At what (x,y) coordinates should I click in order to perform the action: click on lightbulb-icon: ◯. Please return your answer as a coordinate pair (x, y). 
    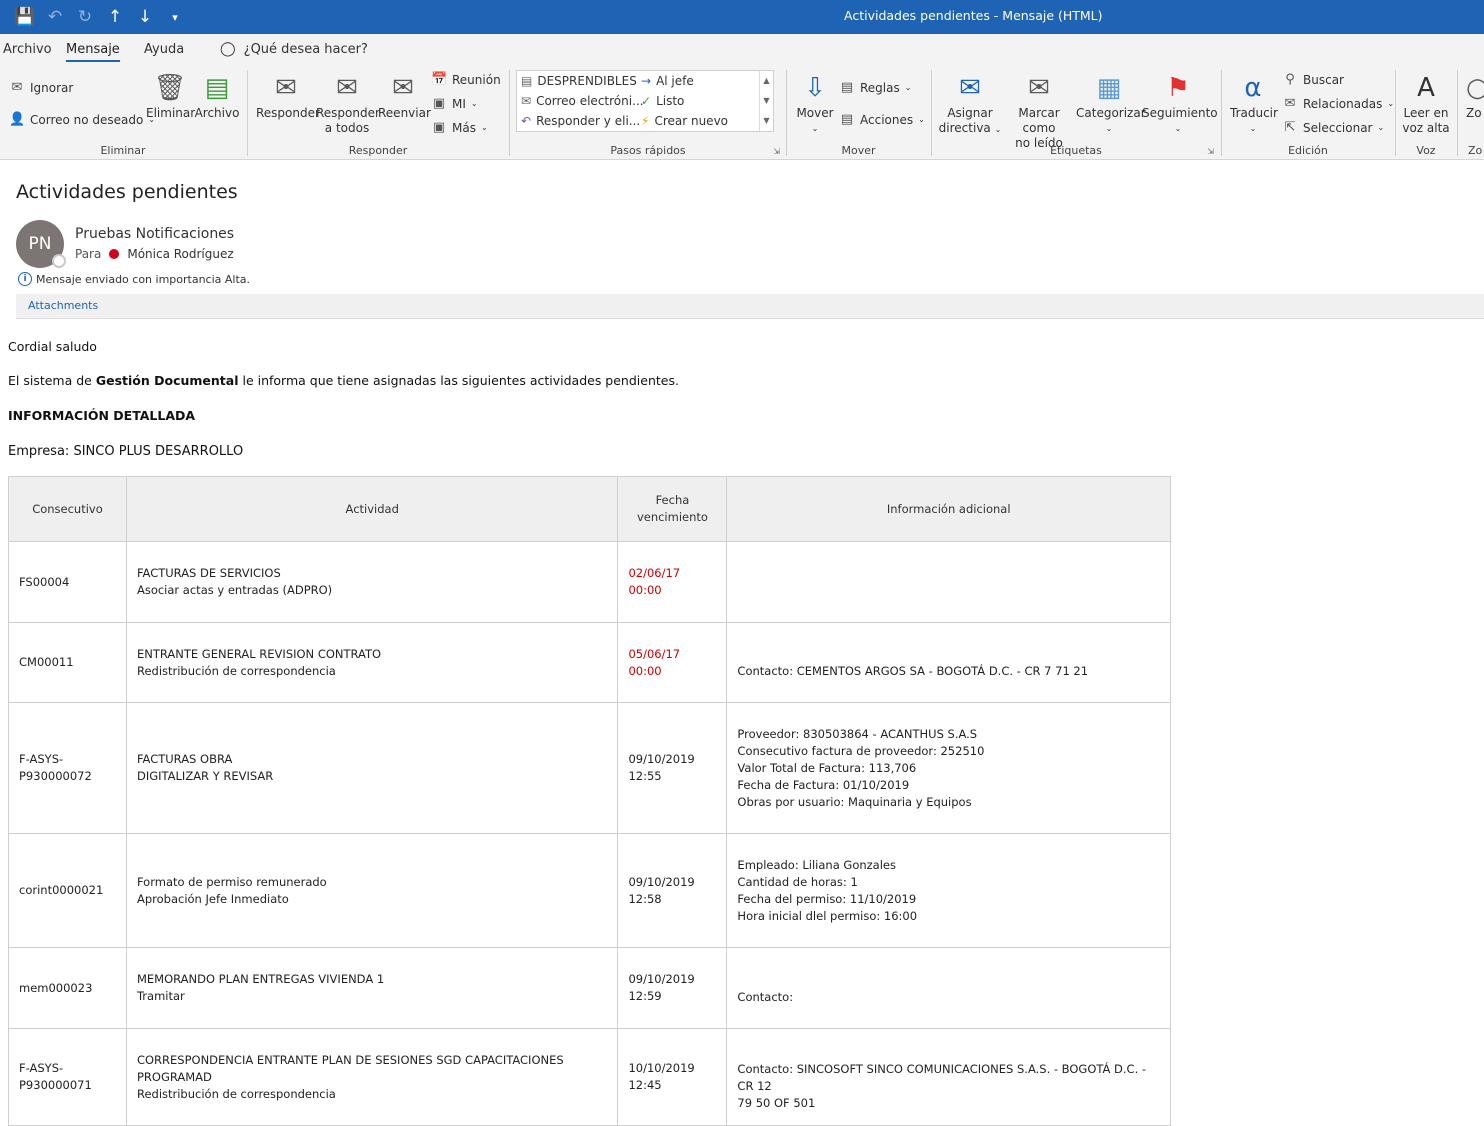
    Looking at the image, I should click on (228, 49).